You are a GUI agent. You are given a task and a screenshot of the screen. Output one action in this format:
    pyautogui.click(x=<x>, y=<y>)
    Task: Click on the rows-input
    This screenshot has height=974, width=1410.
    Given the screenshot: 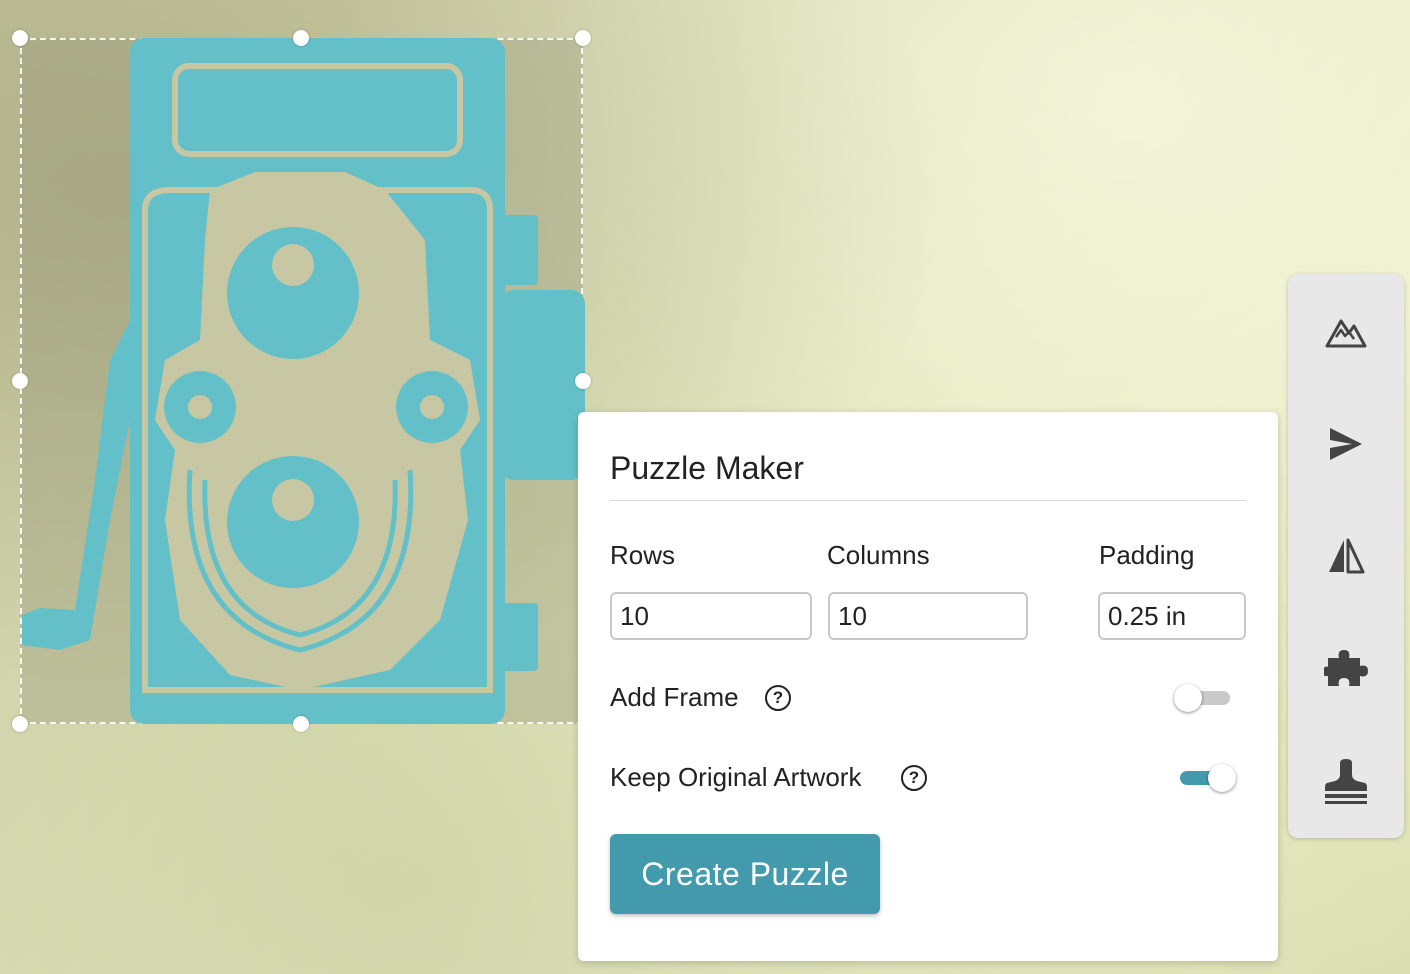 What is the action you would take?
    pyautogui.click(x=711, y=616)
    